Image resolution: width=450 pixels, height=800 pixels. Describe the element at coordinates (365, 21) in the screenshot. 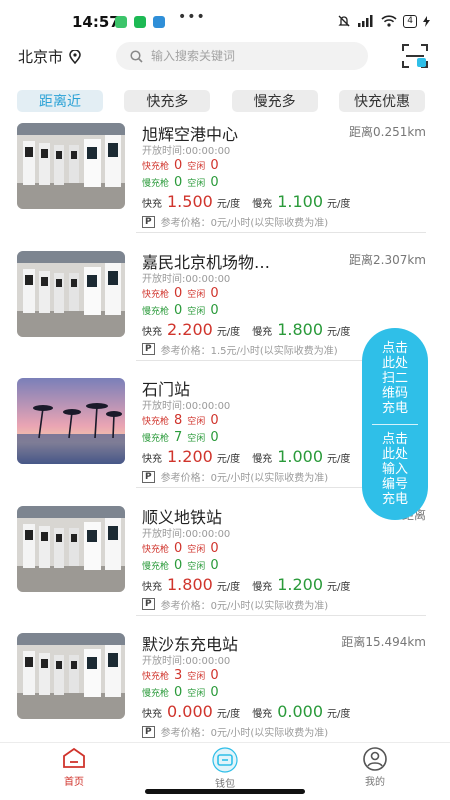

I see `signal-icon` at that location.